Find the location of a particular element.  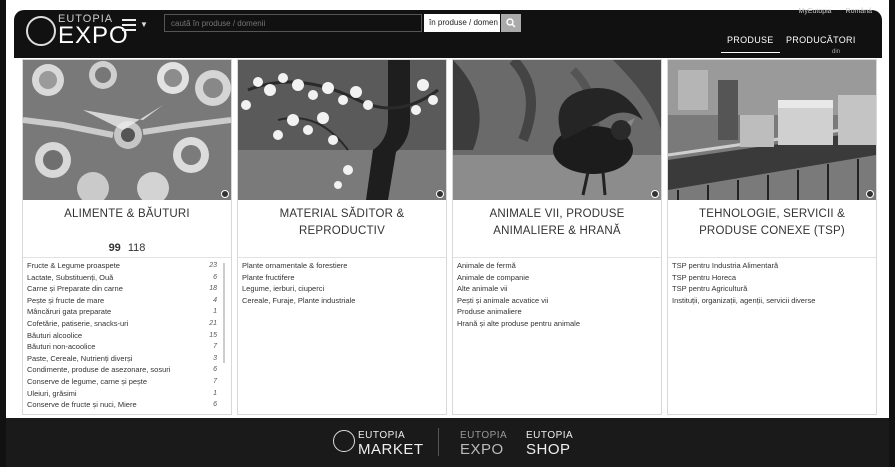

site-footer: EUTOPIA MARKET EUTOPIA EXPO EUTOPIA SHOP is located at coordinates (447, 442).